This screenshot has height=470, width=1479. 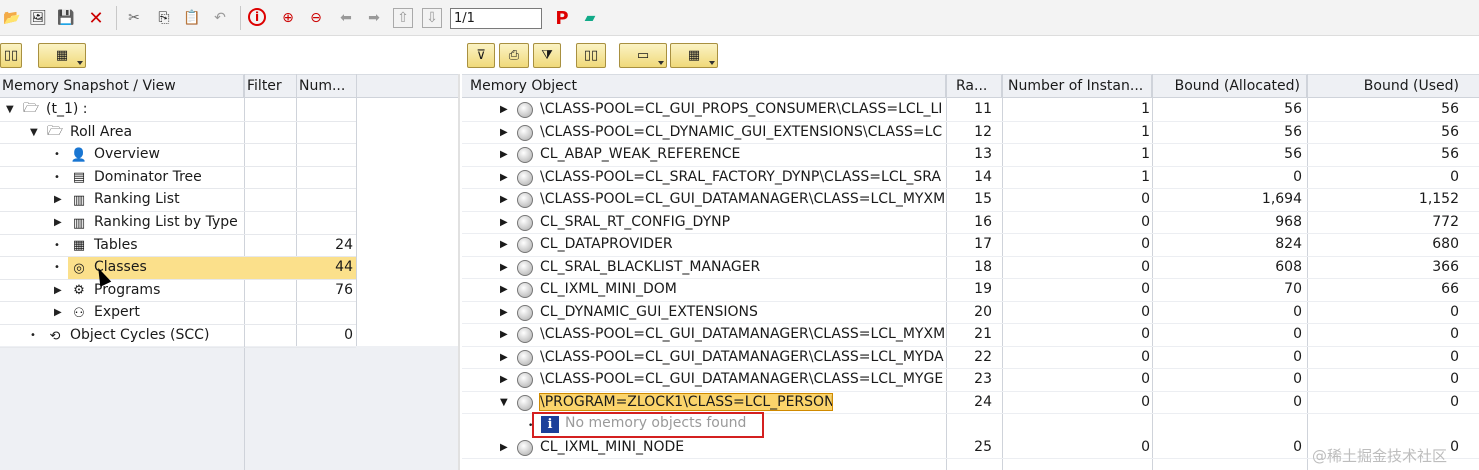 What do you see at coordinates (11, 55) in the screenshot?
I see `find-icon: ▯▯` at bounding box center [11, 55].